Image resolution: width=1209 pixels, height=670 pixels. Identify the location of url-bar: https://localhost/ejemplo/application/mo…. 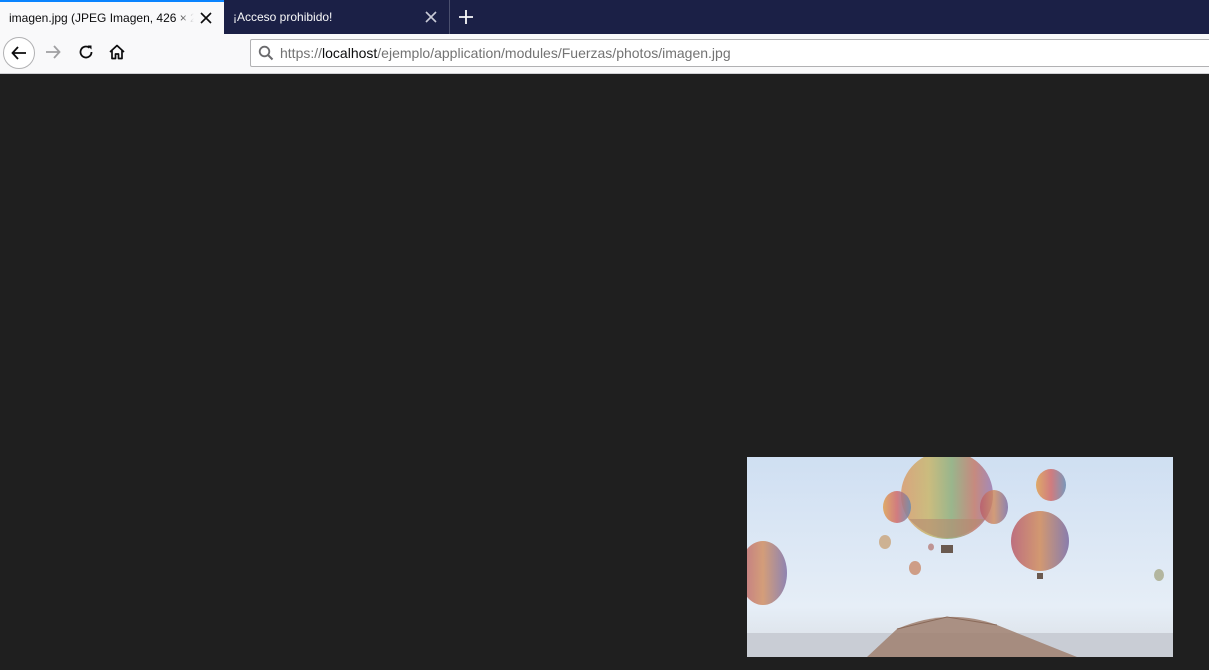
(729, 53).